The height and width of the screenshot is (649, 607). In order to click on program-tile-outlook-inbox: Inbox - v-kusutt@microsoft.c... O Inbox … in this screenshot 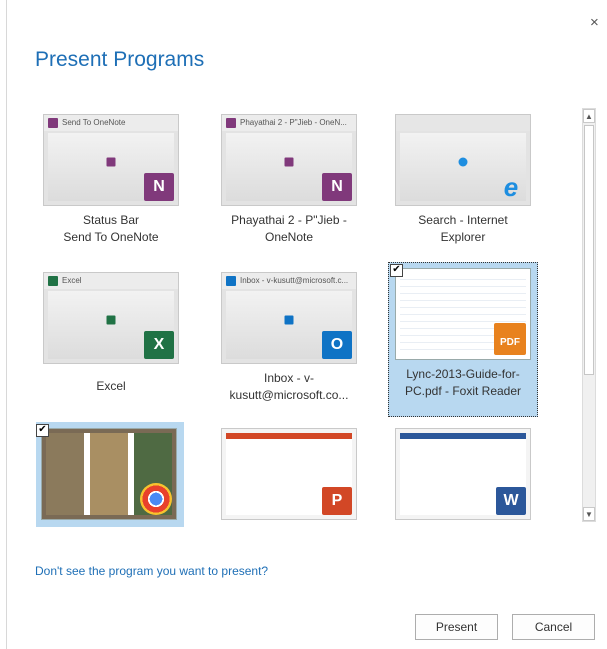, I will do `click(289, 341)`.